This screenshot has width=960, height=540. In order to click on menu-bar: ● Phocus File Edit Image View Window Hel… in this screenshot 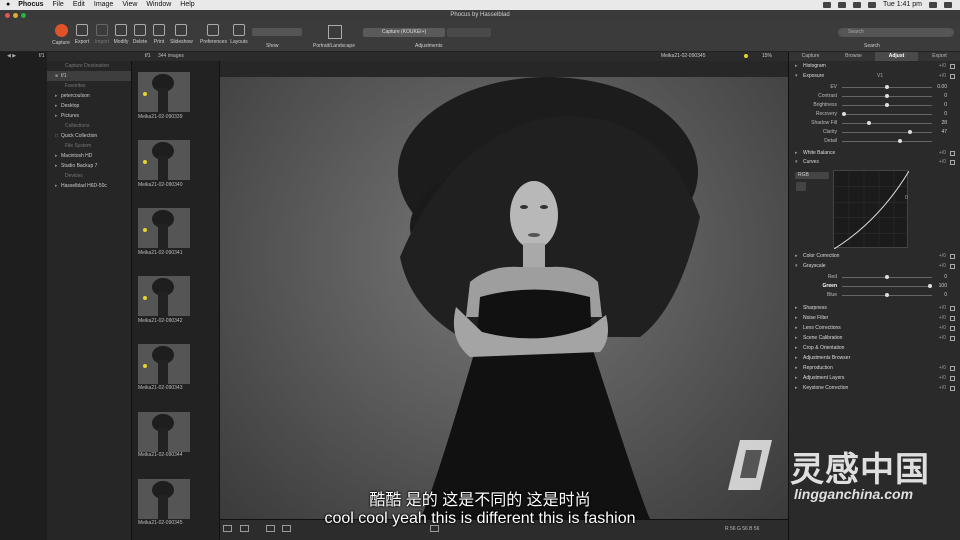, I will do `click(480, 5)`.